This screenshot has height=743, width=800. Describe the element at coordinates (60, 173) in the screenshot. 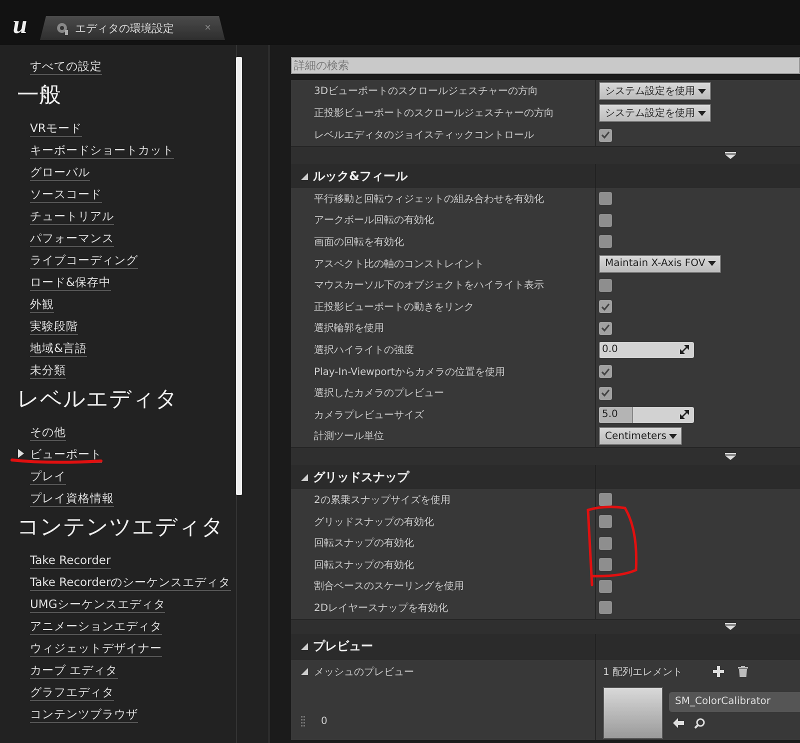

I see `sidebar-link: グローバル` at that location.